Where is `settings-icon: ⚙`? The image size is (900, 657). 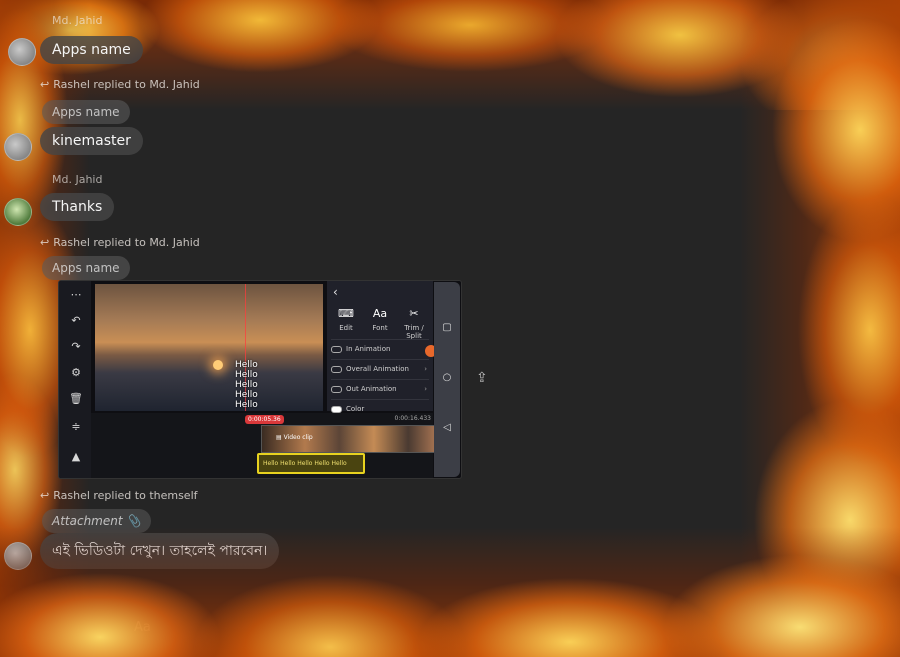
settings-icon: ⚙ is located at coordinates (76, 372).